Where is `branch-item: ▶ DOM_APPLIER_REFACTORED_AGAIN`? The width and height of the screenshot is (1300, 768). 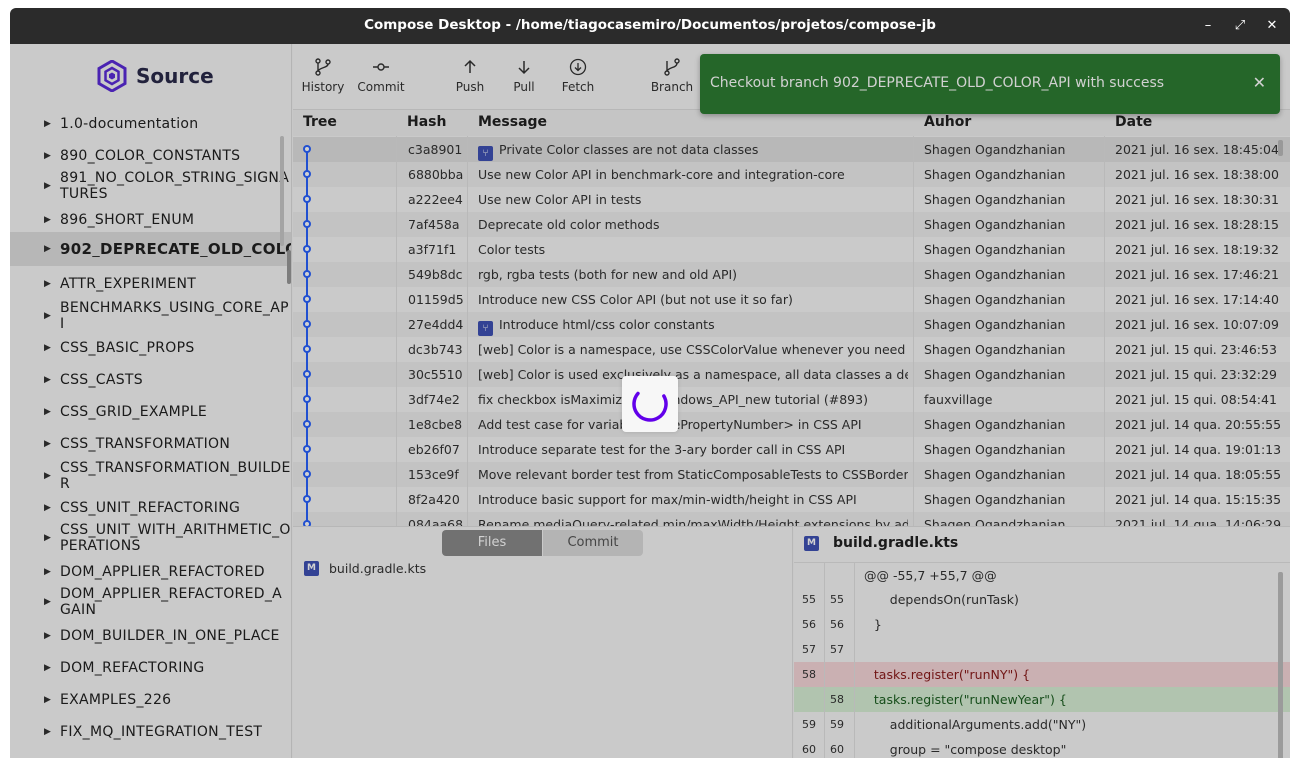
branch-item: ▶ DOM_APPLIER_REFACTORED_AGAIN is located at coordinates (150, 602).